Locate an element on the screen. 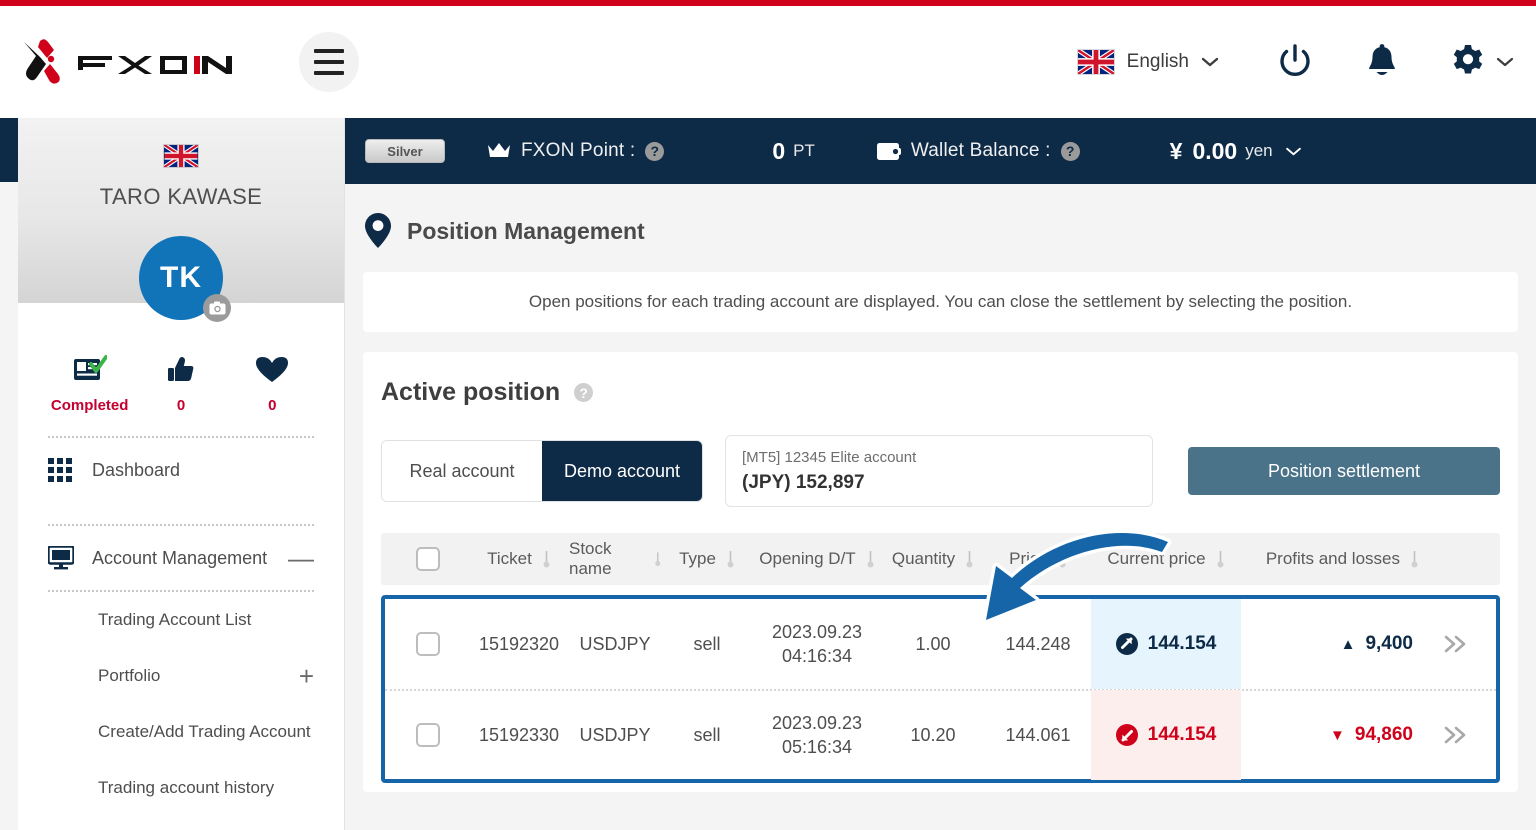  account-selector: [MT5] 12345 Elite account (JPY) 152,897 is located at coordinates (939, 471).